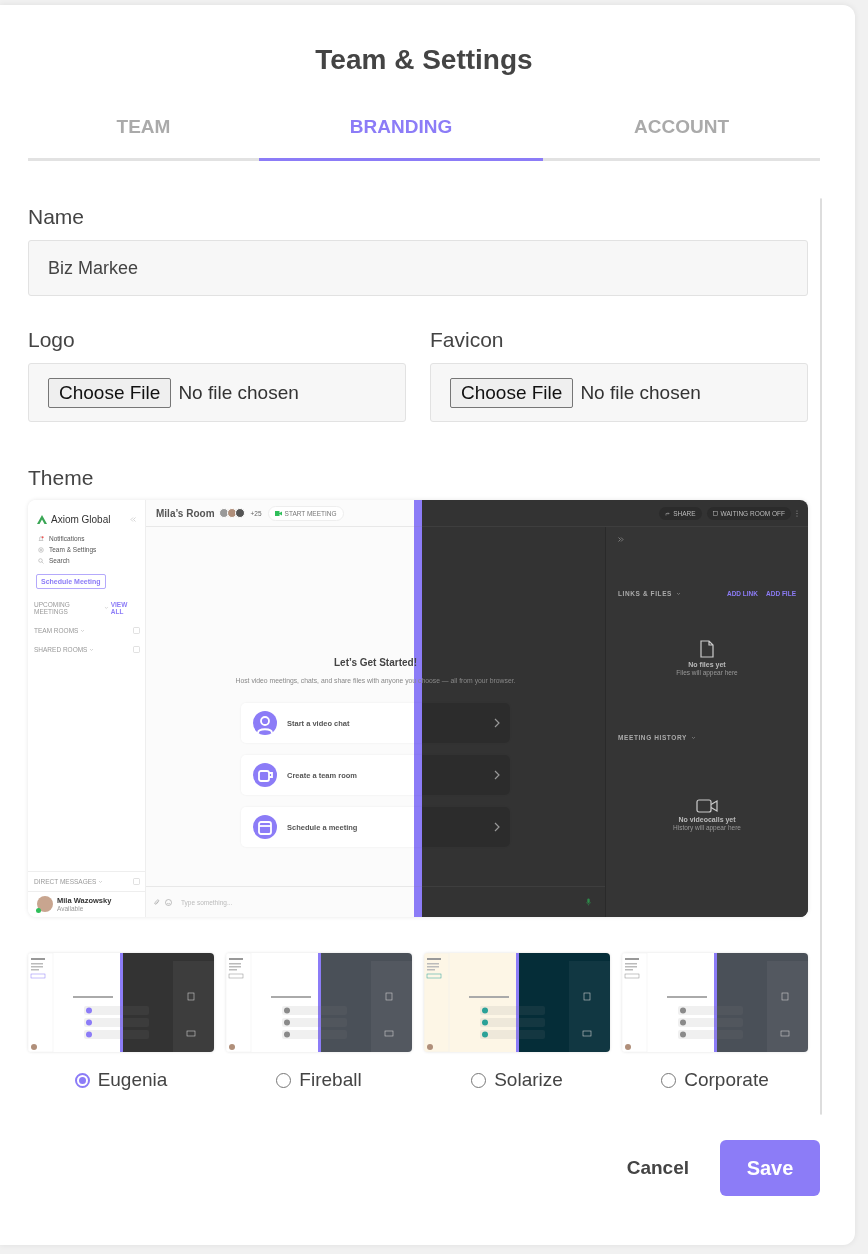 Image resolution: width=868 pixels, height=1254 pixels. Describe the element at coordinates (418, 268) in the screenshot. I see `name-input-field: Biz Markee` at that location.